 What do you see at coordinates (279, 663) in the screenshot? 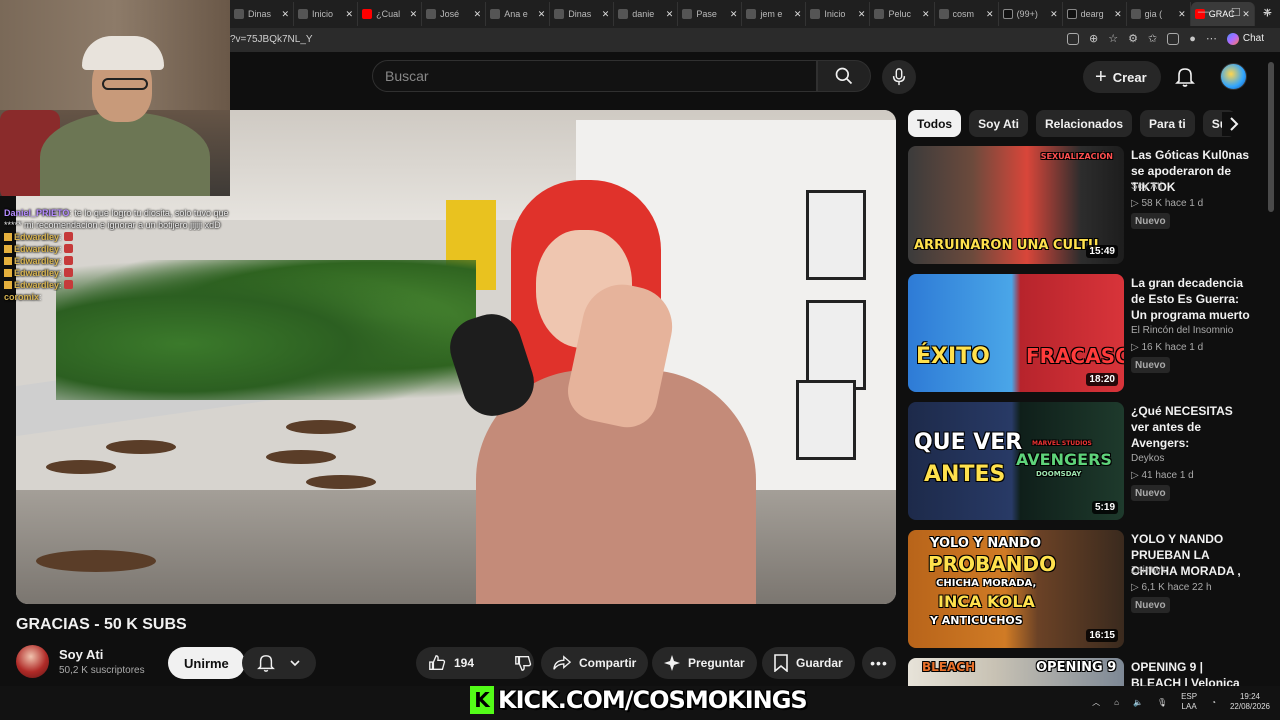
I see `subscription-bell-button` at bounding box center [279, 663].